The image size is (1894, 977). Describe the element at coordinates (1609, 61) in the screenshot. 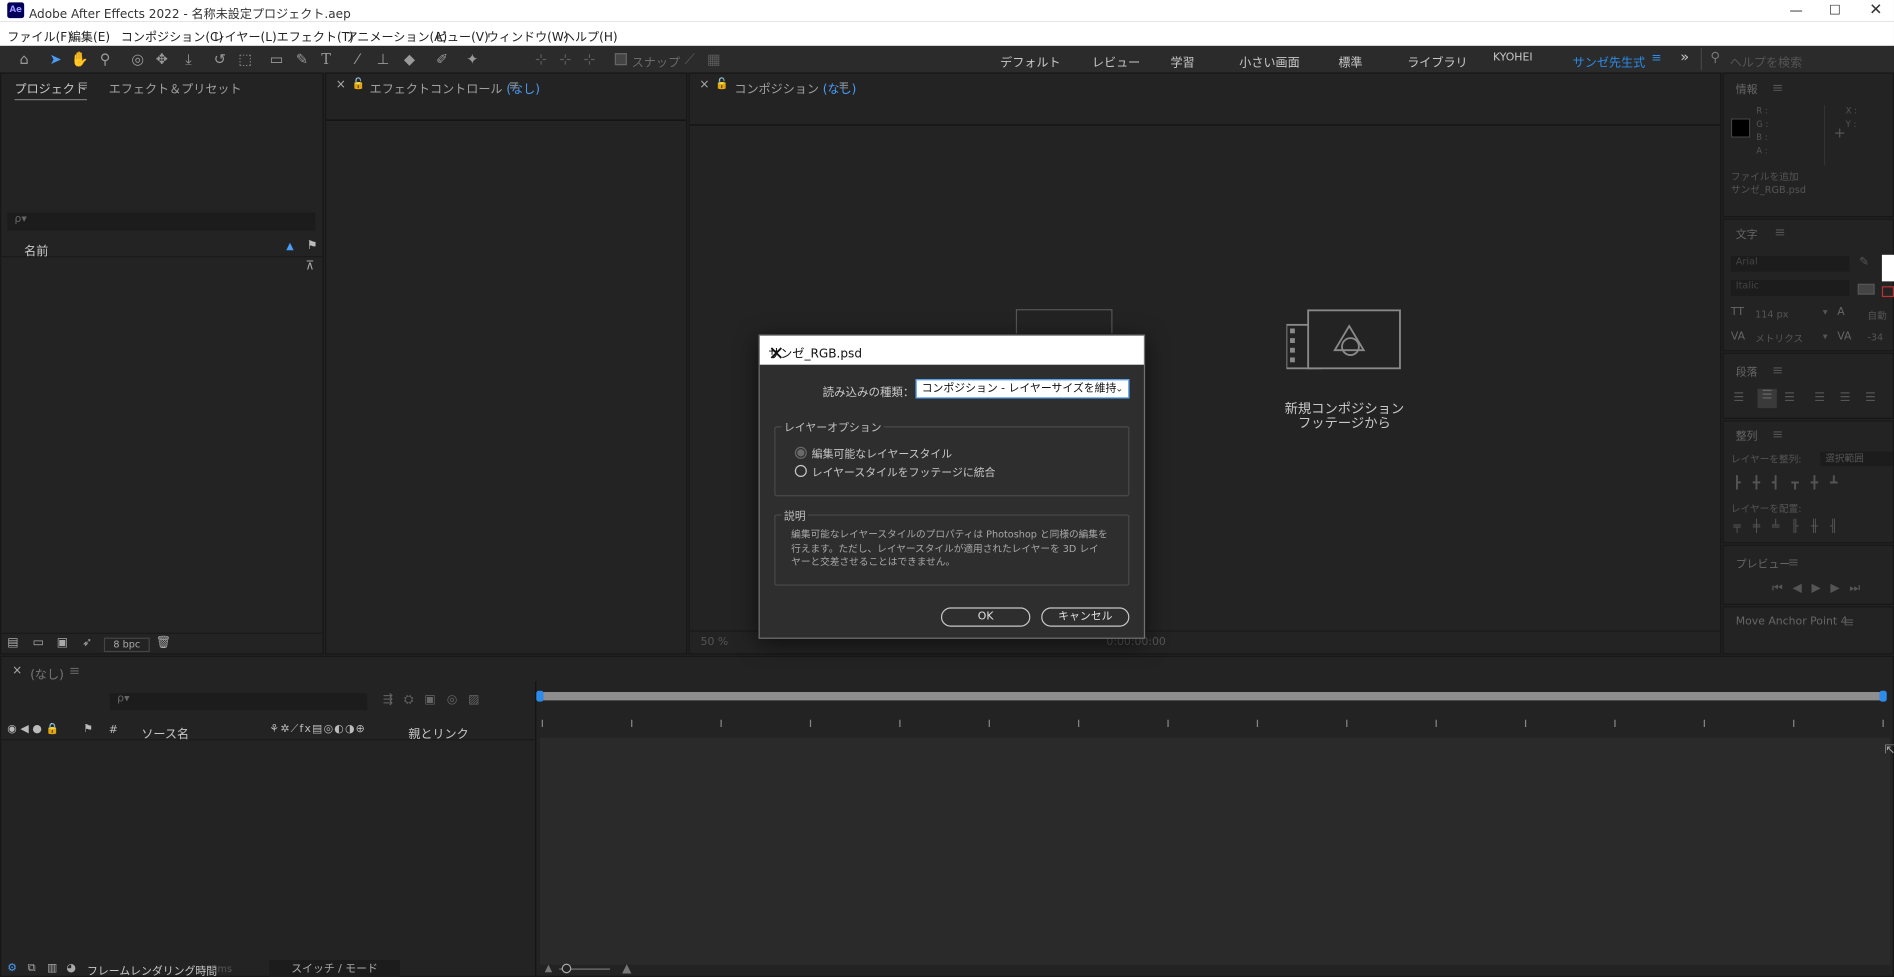

I see `workspace-sanze: サンゼ先生式` at that location.